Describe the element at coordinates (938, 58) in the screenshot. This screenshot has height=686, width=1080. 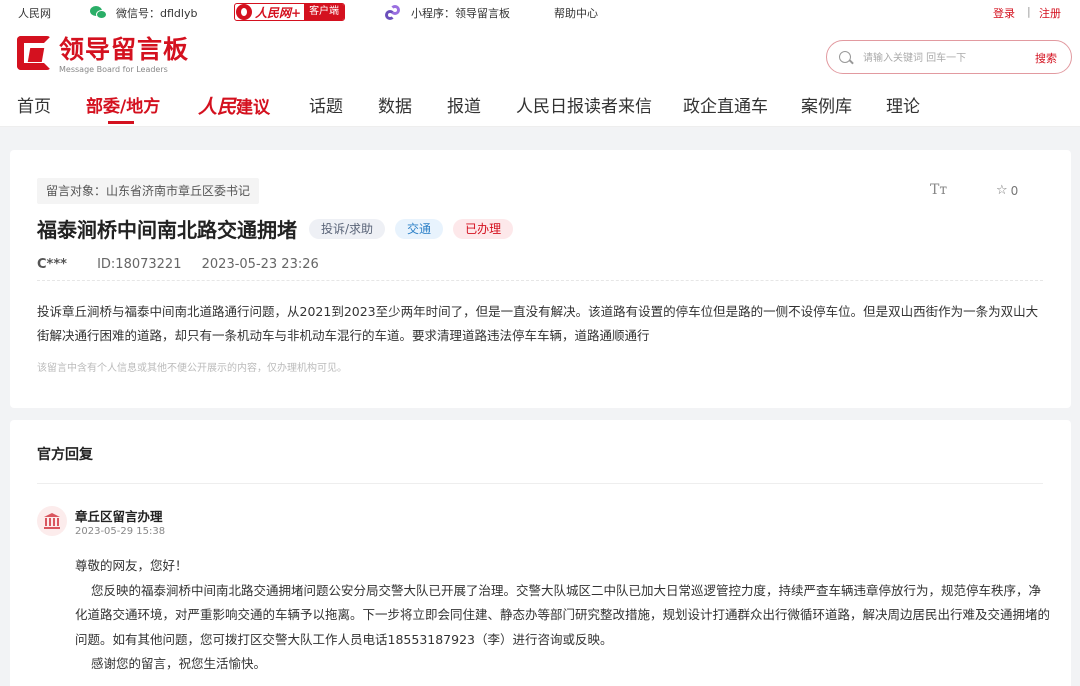
I see `search-input` at that location.